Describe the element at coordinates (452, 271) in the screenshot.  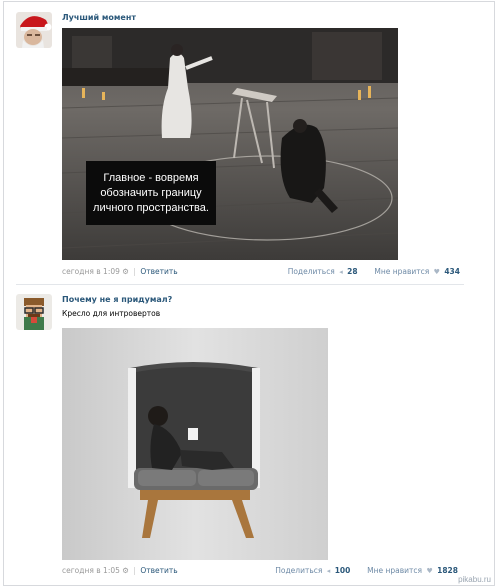
I see `like-count: 434` at that location.